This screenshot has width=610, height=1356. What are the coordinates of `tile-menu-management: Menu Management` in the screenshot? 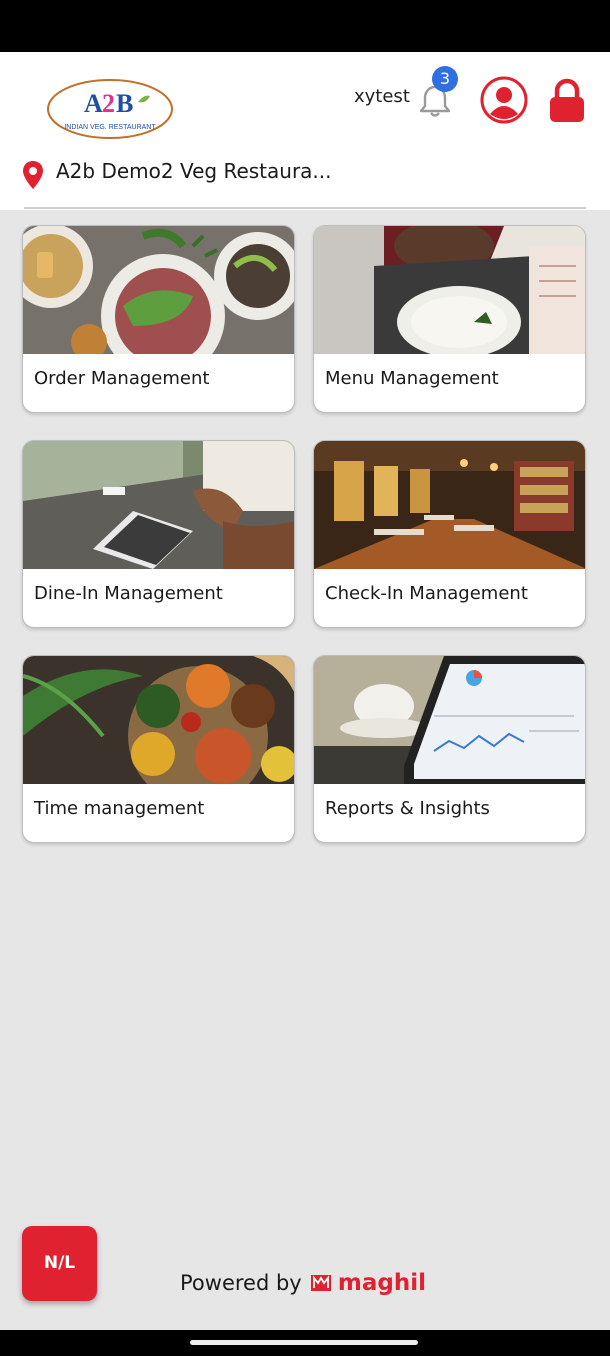 It's located at (449, 319).